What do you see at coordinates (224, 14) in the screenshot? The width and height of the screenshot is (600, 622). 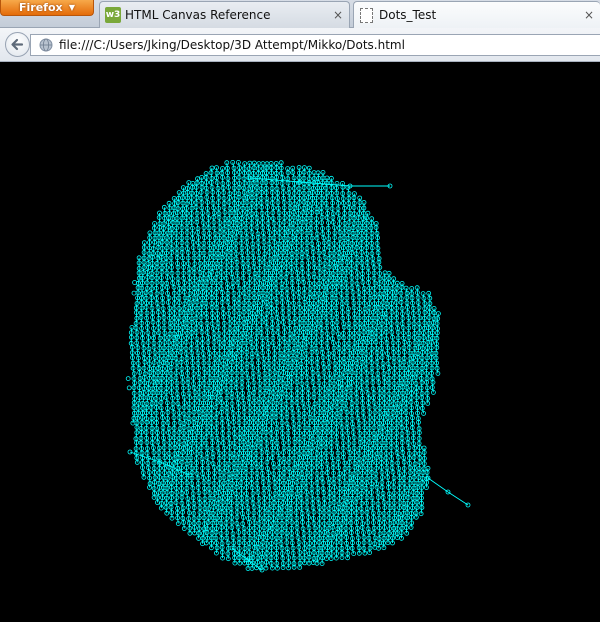 I see `tab-html-canvas-reference: w3 HTML Canvas Reference ×` at bounding box center [224, 14].